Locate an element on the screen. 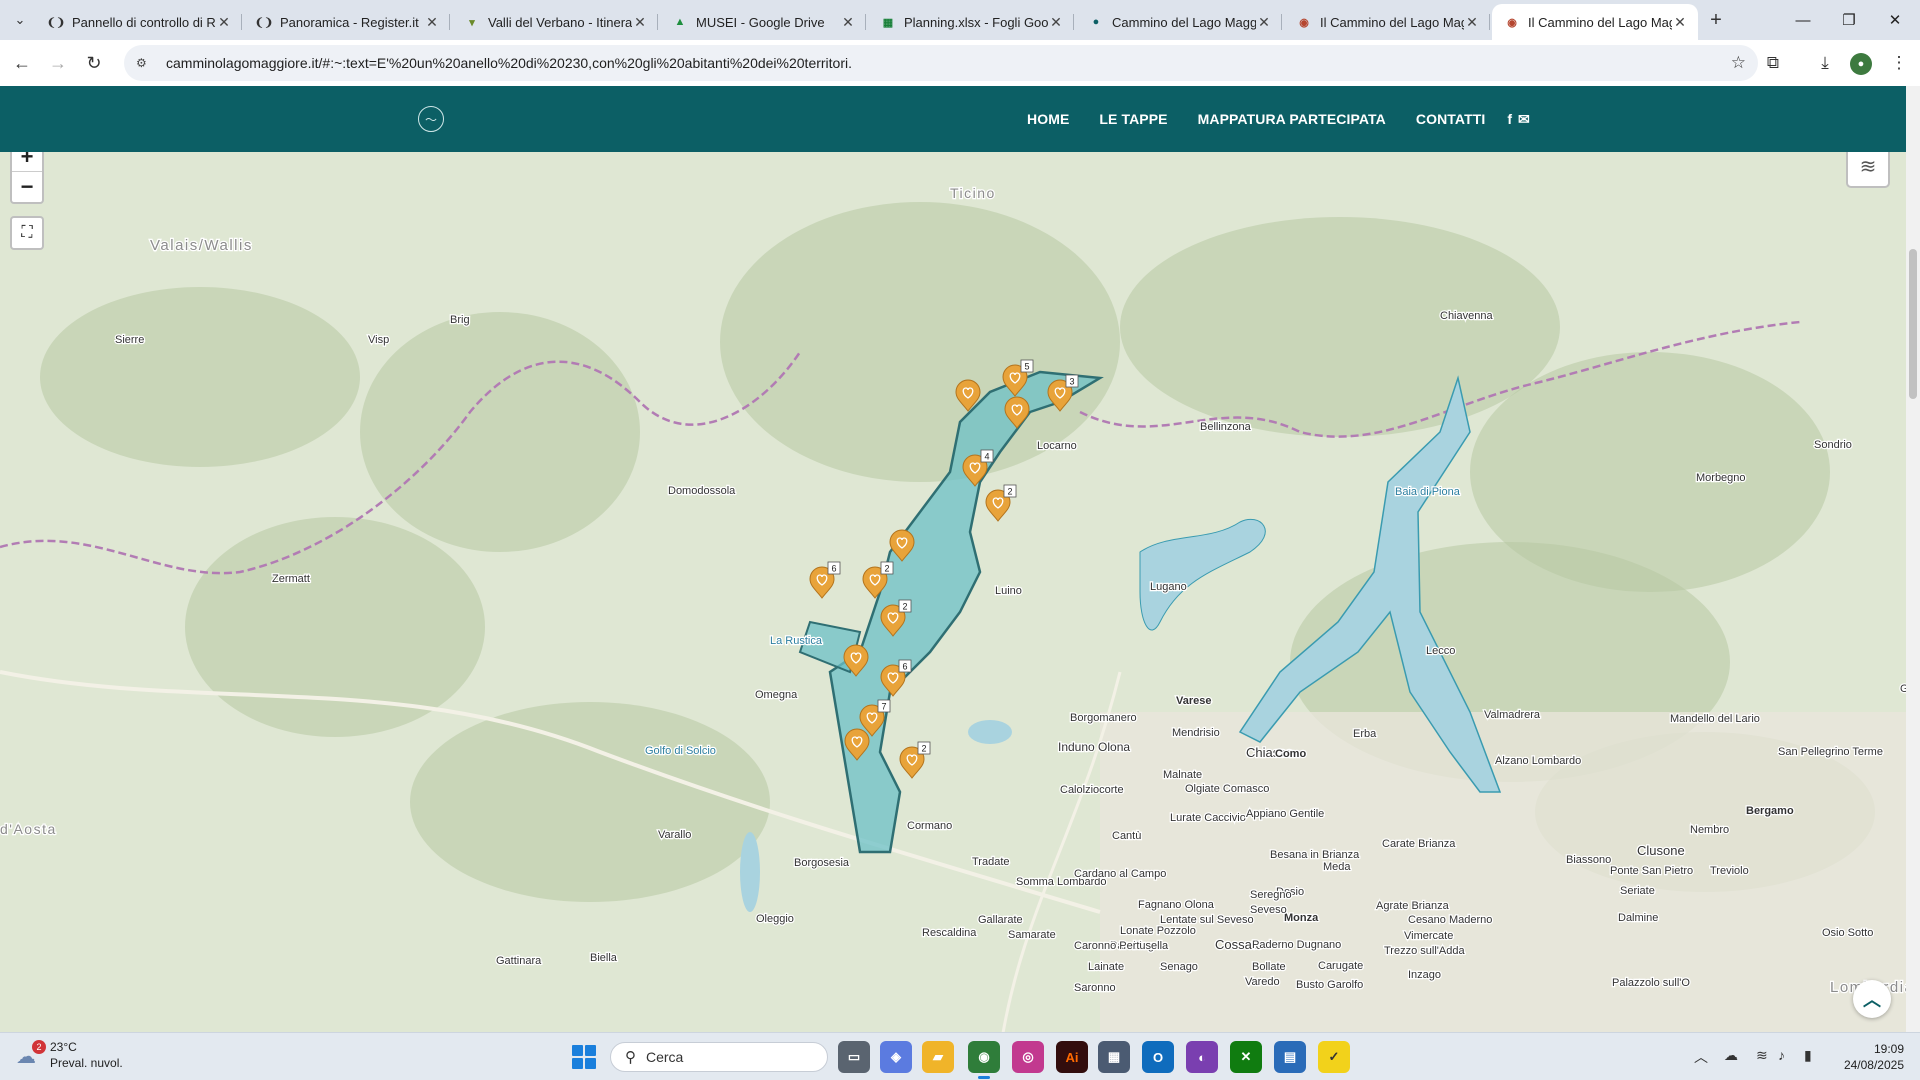 The width and height of the screenshot is (1920, 1080). layers-icon: ≋ is located at coordinates (1868, 170).